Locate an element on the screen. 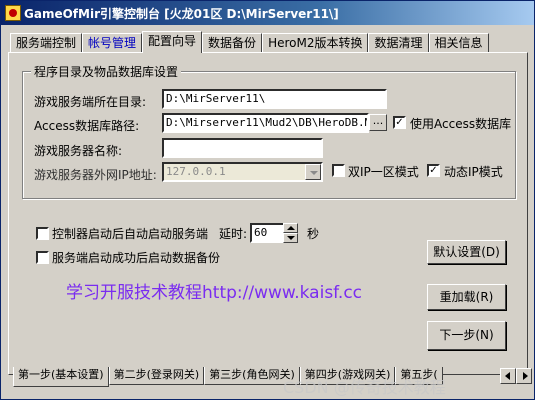  title-bar: GameOfMir引擎控制台 [火龙01区 D:\MirServer11\] is located at coordinates (267, 13).